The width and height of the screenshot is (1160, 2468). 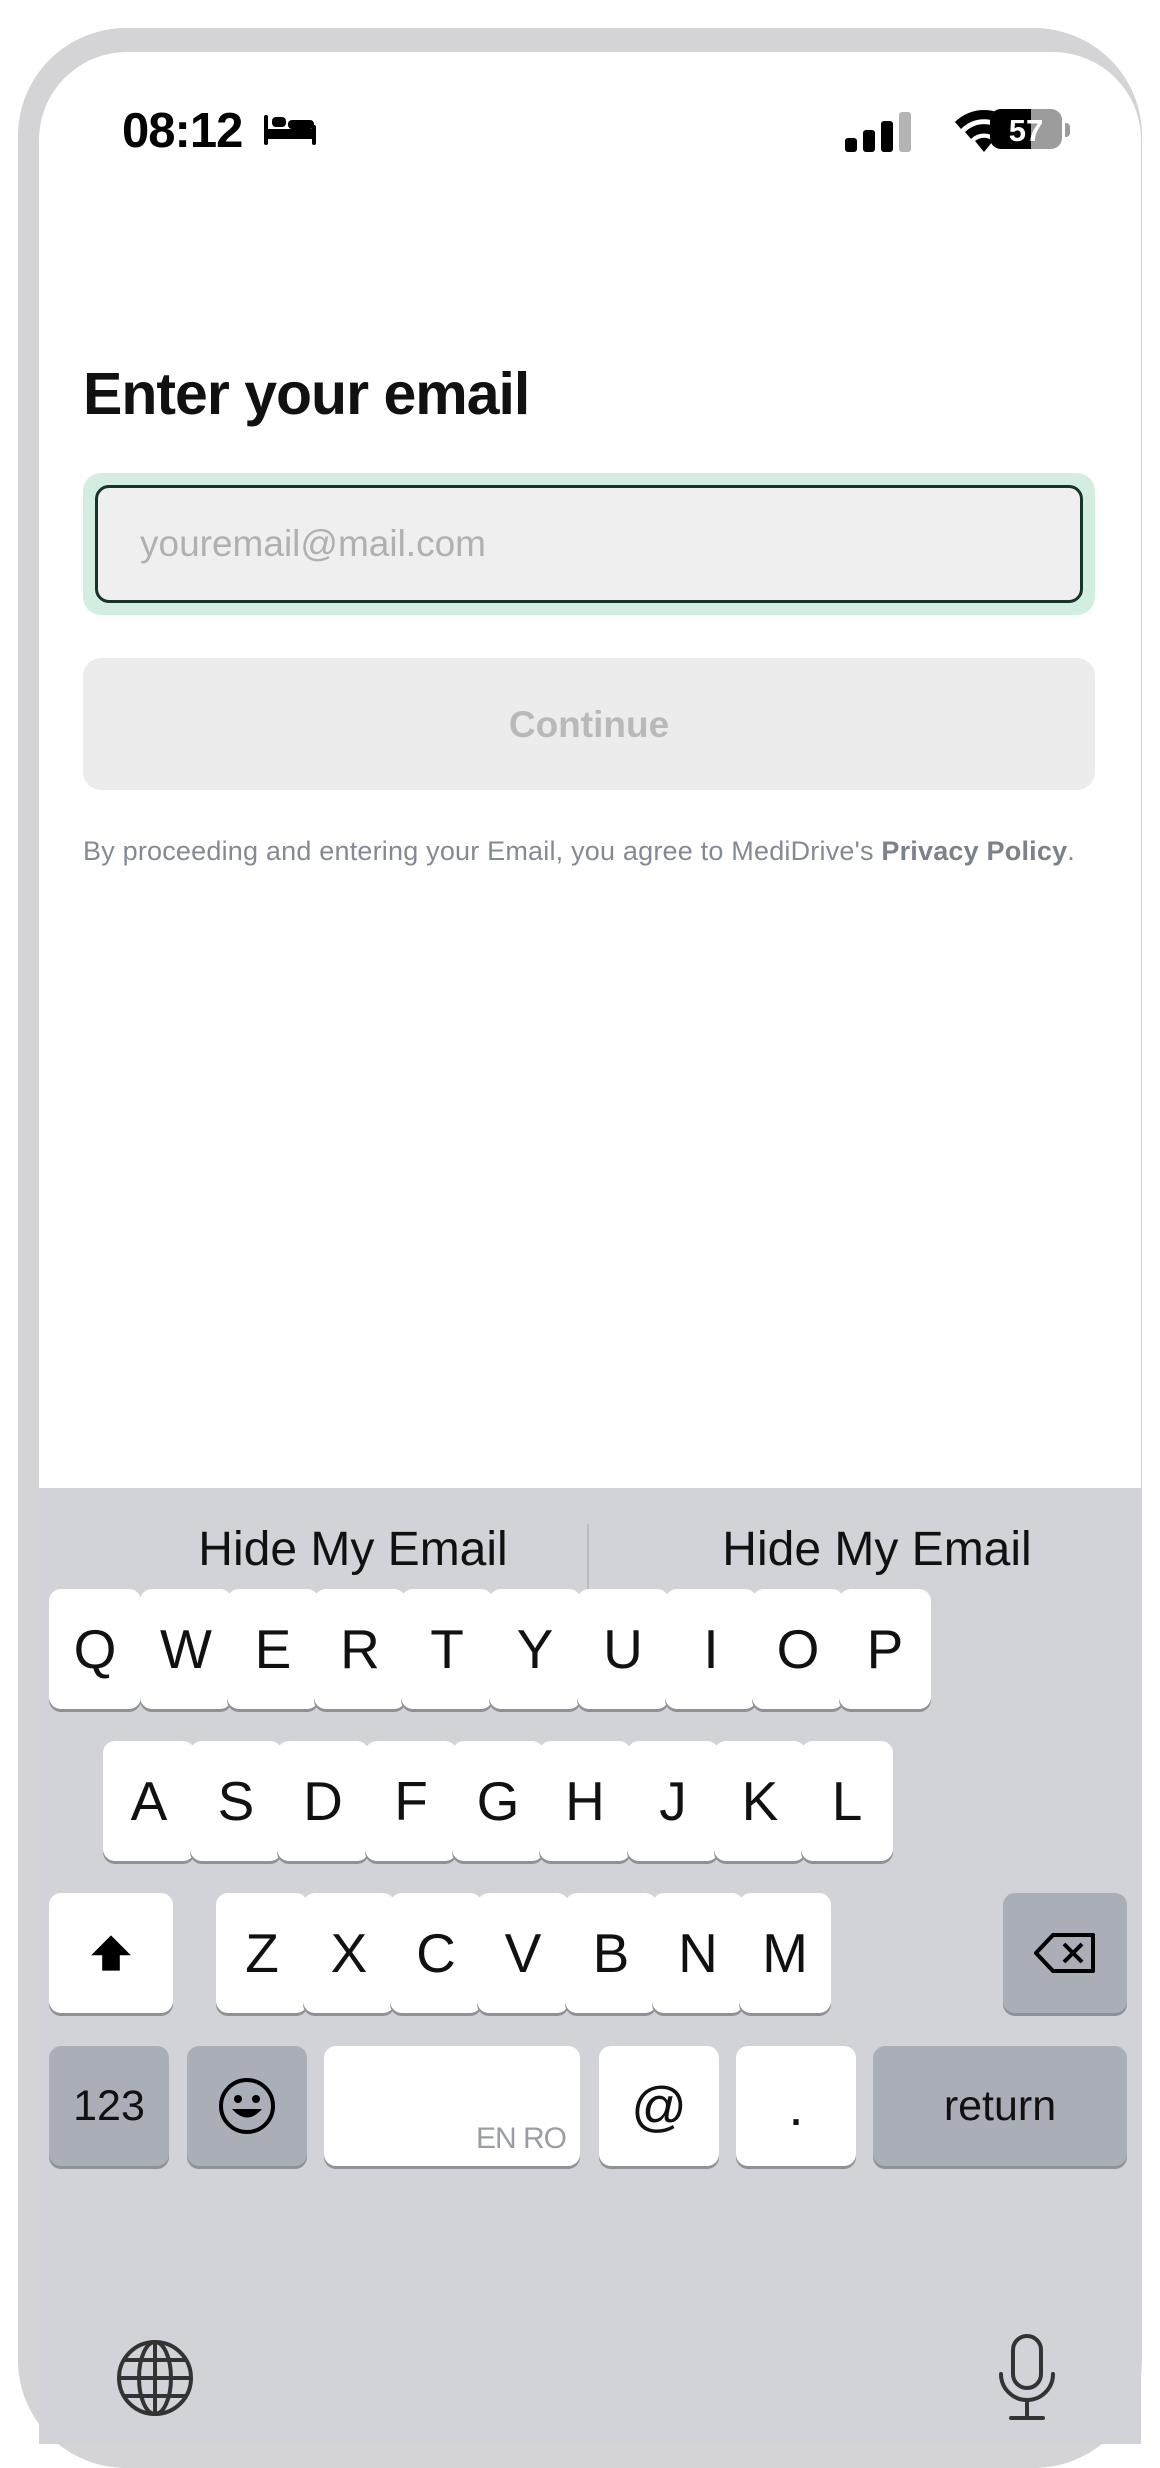 What do you see at coordinates (360, 1649) in the screenshot?
I see `key-r: R` at bounding box center [360, 1649].